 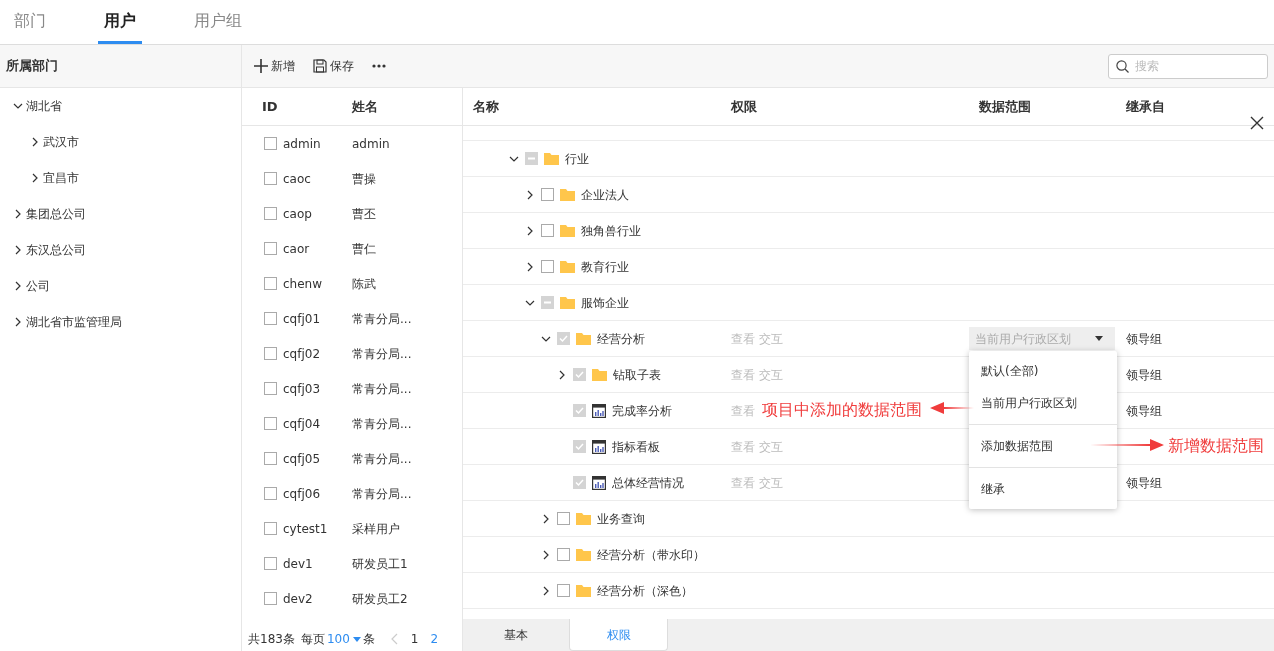 I want to click on page-size-select: 100, so click(x=343, y=639).